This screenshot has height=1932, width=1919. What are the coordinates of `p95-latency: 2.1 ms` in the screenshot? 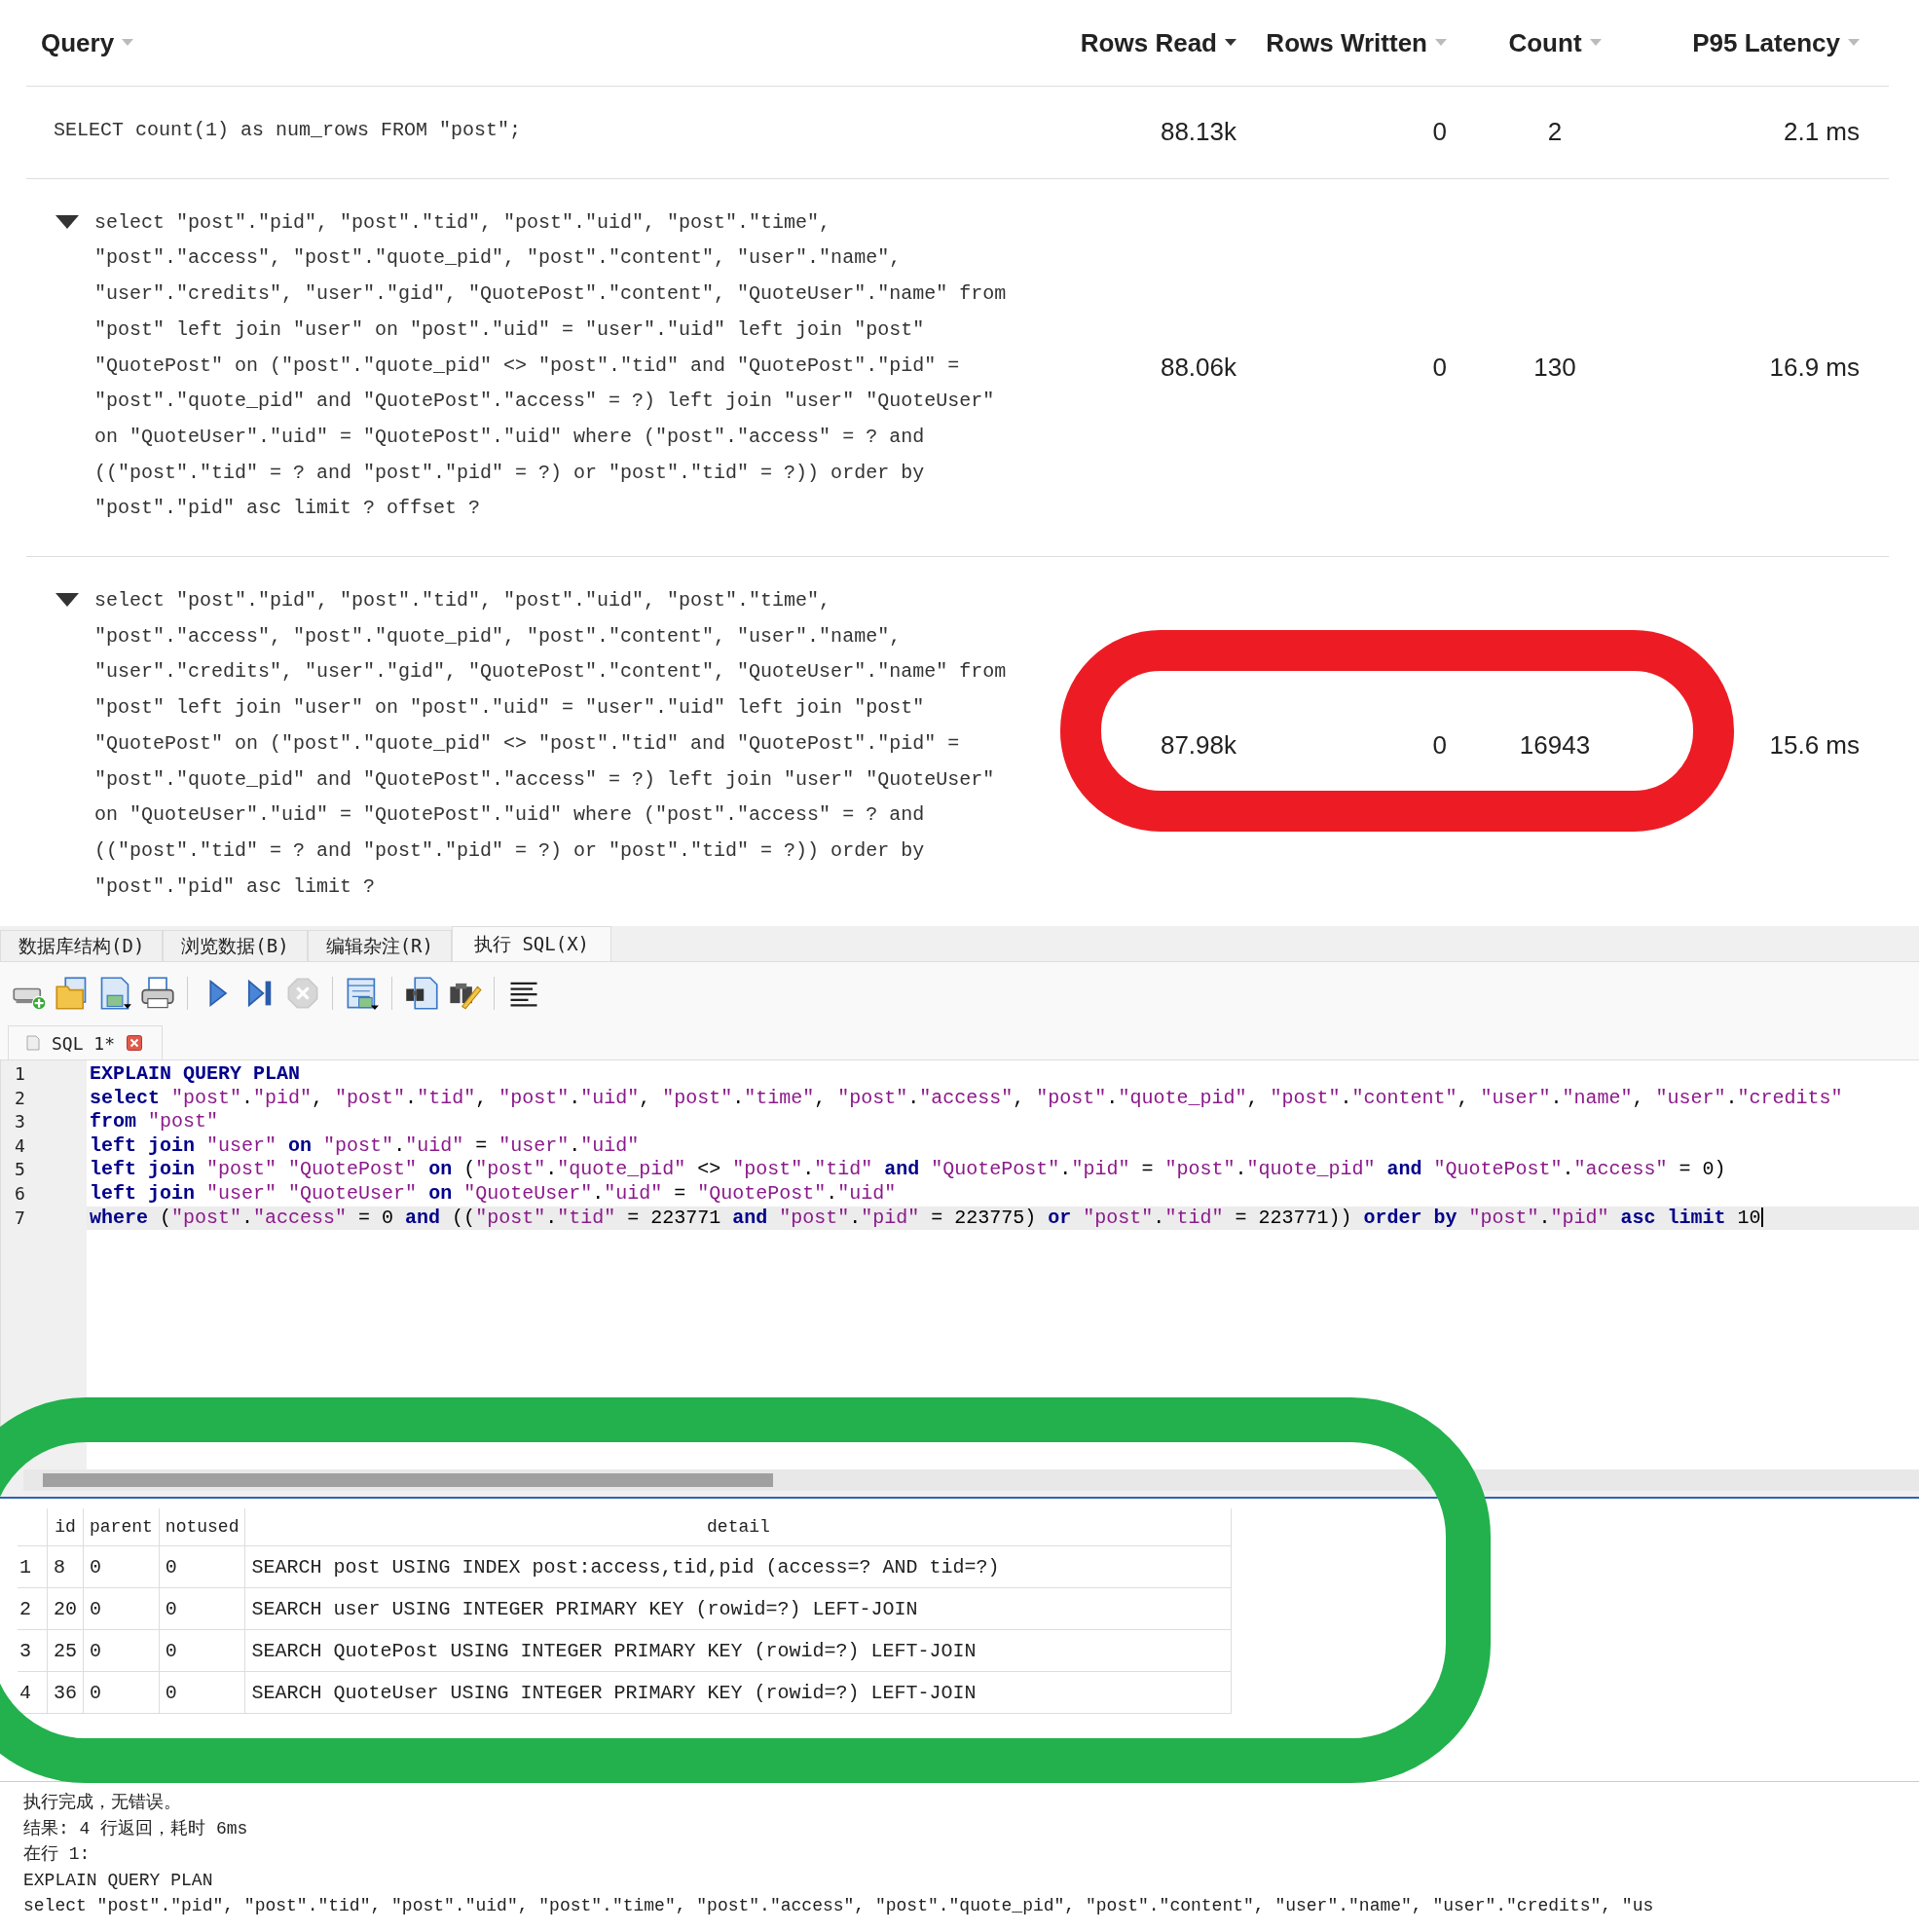 It's located at (1821, 132).